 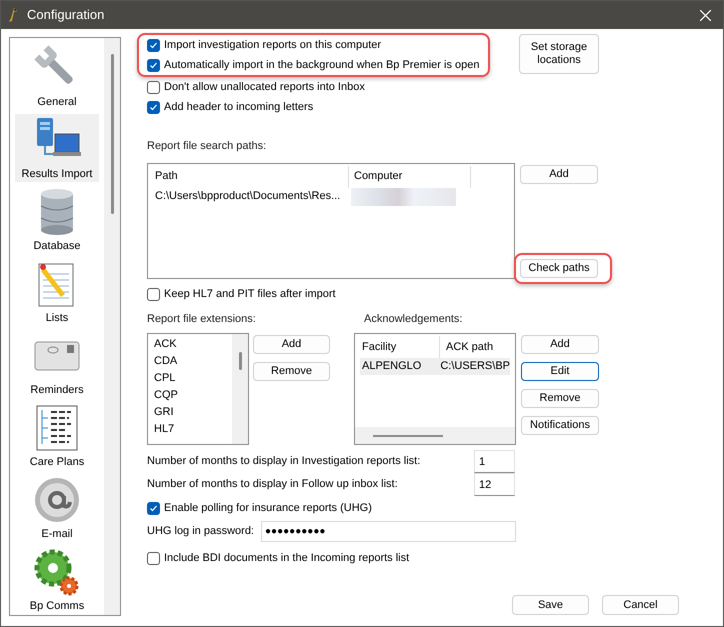 I want to click on button: Notifications, so click(x=560, y=425).